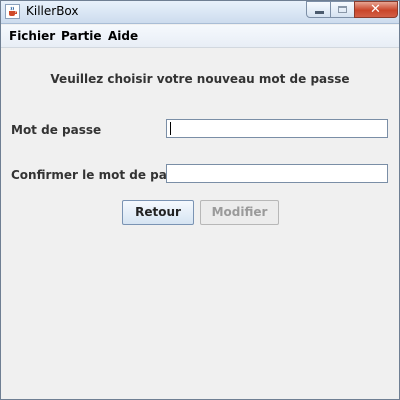 This screenshot has width=400, height=400. I want to click on back-button: Retour, so click(158, 212).